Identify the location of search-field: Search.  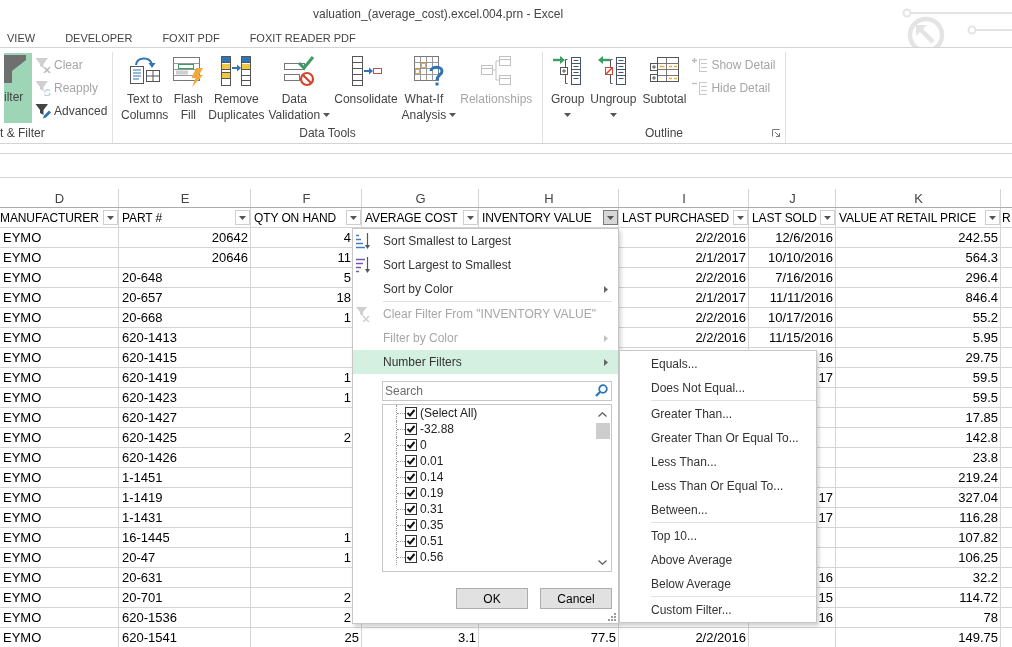
(497, 391).